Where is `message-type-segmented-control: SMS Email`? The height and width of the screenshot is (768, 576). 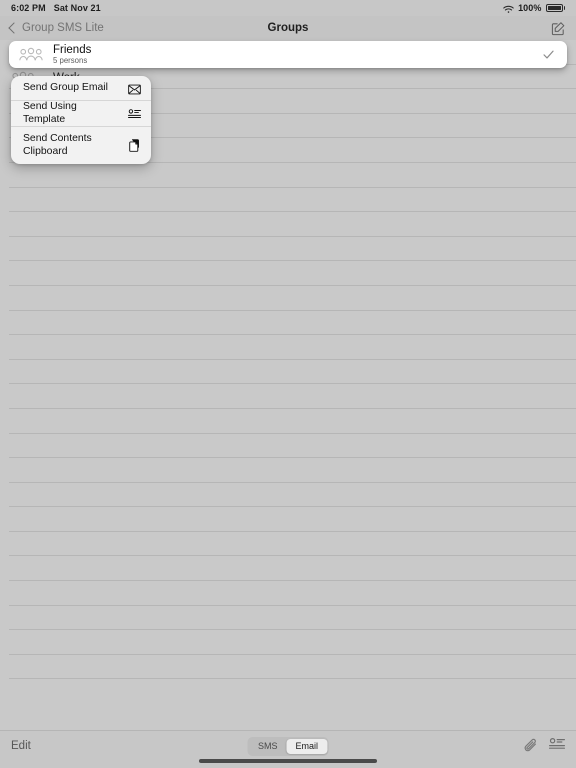 message-type-segmented-control: SMS Email is located at coordinates (288, 746).